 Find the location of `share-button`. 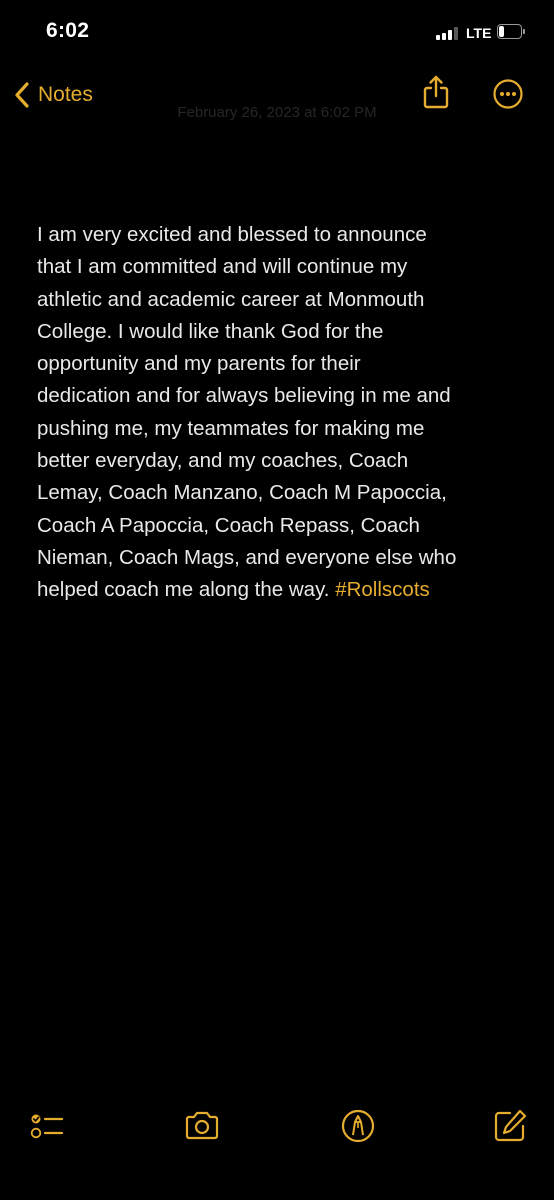

share-button is located at coordinates (436, 92).